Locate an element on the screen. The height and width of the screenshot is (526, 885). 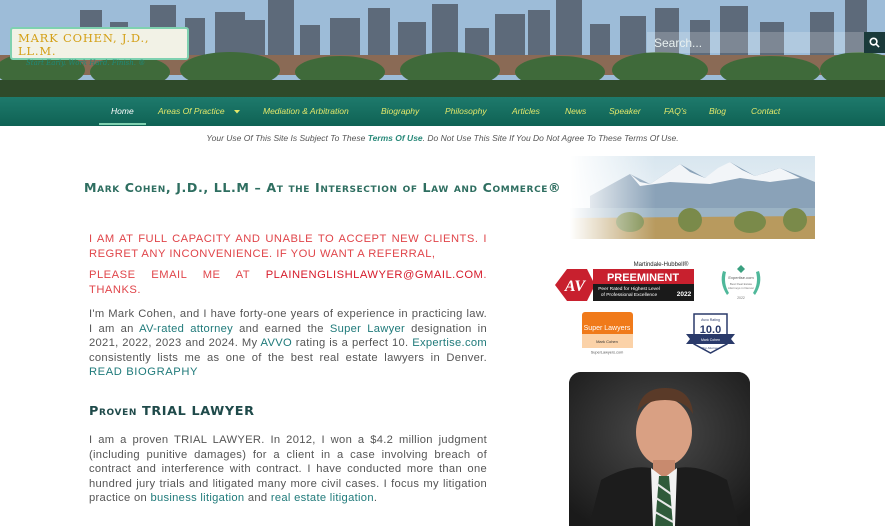
avvo-name-text: Mark Cohen is located at coordinates (710, 340).